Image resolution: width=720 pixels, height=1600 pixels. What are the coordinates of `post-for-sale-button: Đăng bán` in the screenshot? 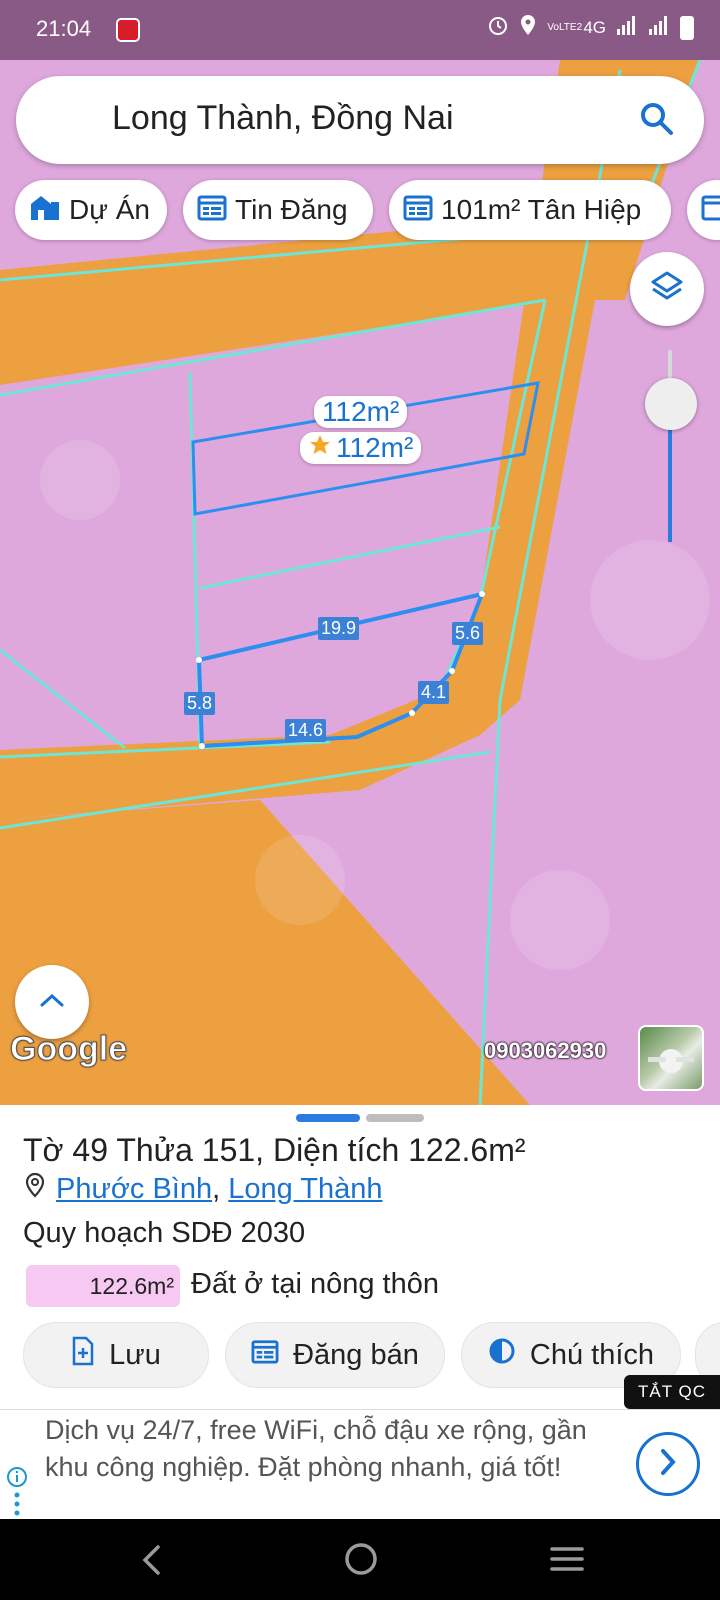 It's located at (335, 1355).